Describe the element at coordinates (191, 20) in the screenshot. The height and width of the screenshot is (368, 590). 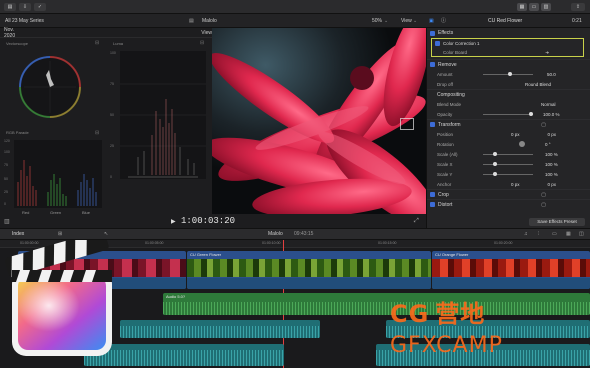
I see `viewer-title-icon: ▤` at that location.